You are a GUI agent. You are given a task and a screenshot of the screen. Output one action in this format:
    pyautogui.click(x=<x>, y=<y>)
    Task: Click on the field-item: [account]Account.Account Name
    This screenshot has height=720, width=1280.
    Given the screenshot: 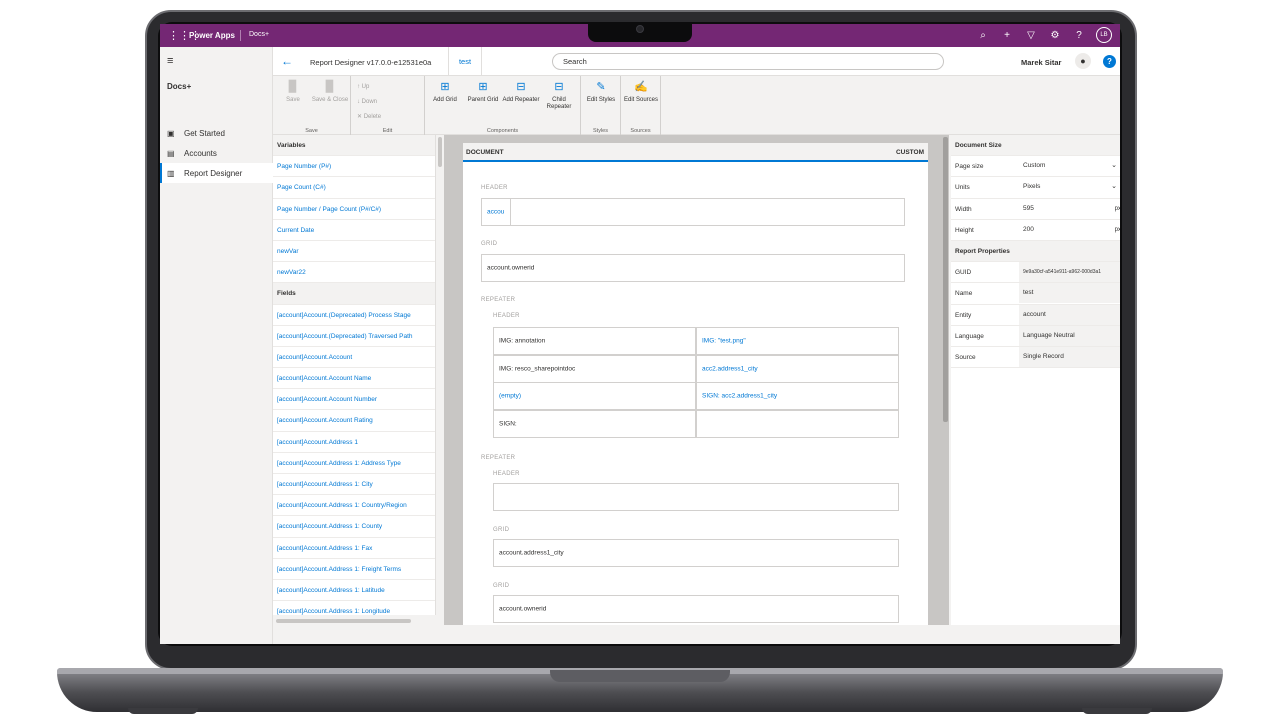 What is the action you would take?
    pyautogui.click(x=354, y=379)
    